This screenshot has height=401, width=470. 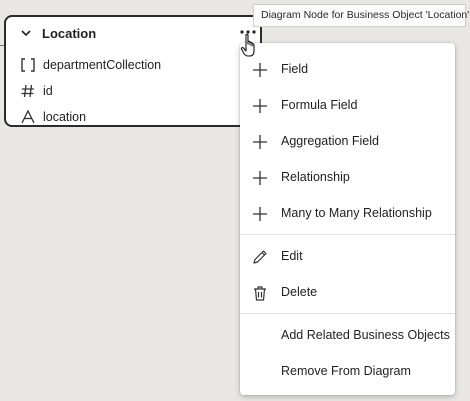 What do you see at coordinates (28, 116) in the screenshot?
I see `text-type-icon` at bounding box center [28, 116].